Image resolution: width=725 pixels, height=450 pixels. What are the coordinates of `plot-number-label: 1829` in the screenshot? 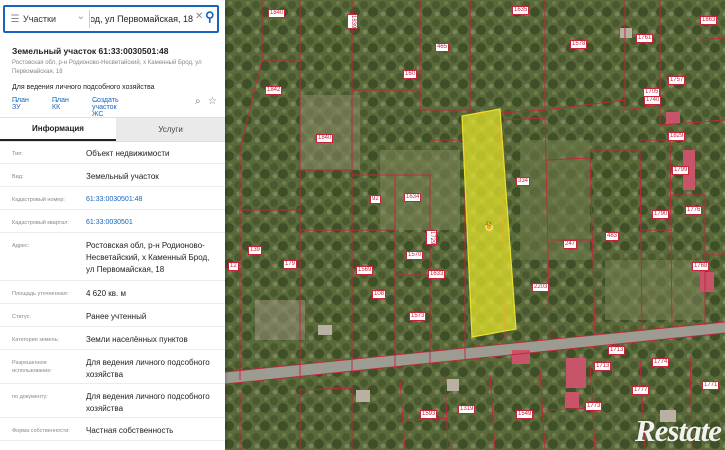 It's located at (677, 136).